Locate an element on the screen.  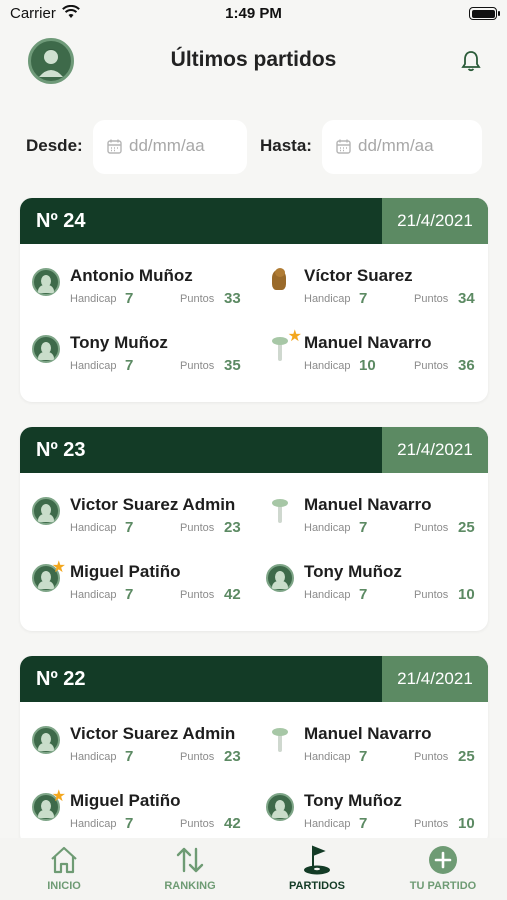
desde-date-field: dd/mm/aa is located at coordinates (170, 147).